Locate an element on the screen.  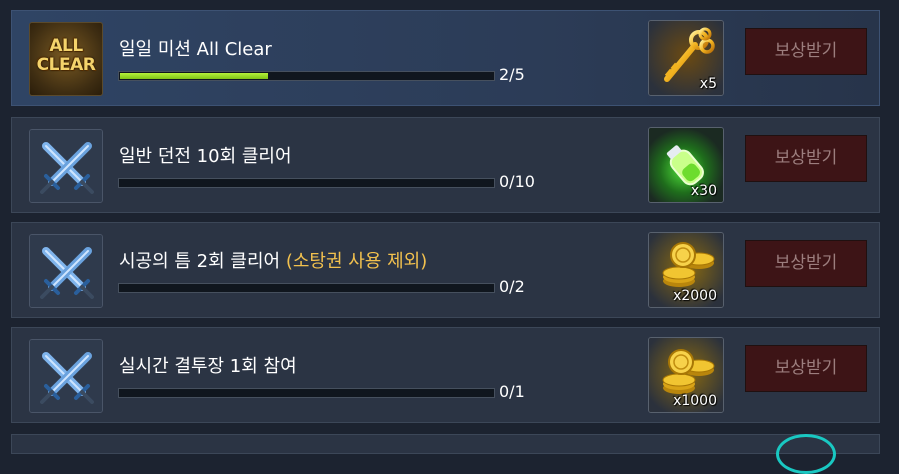
badge-text-line1: ALL is located at coordinates (66, 46).